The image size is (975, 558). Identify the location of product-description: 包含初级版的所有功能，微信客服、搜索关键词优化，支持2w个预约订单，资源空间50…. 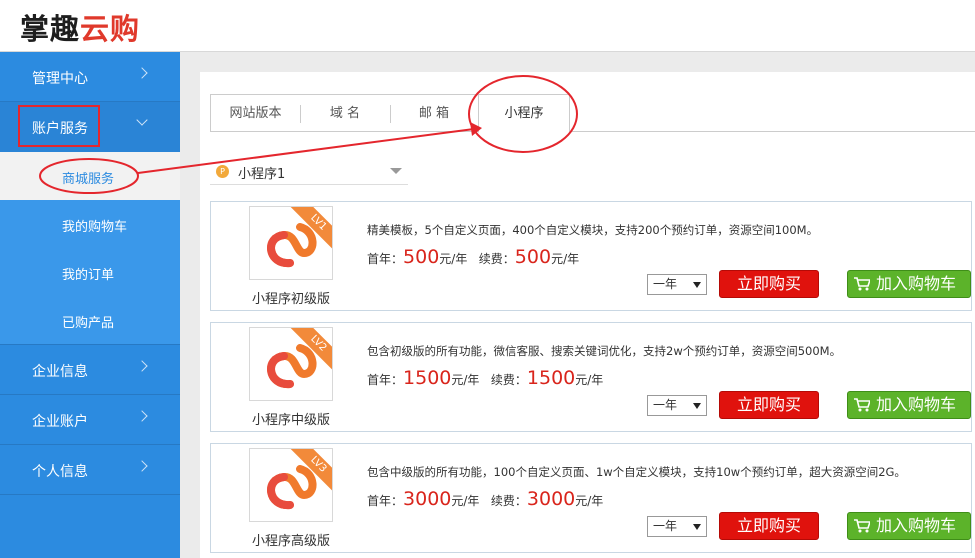
(604, 351).